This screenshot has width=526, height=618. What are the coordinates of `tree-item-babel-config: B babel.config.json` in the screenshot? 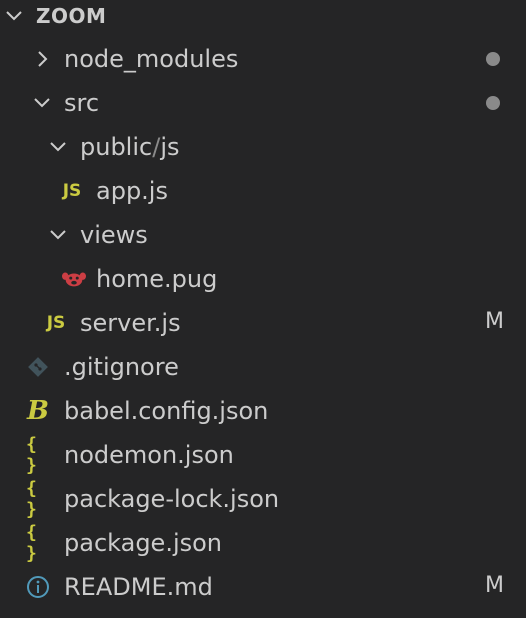 It's located at (263, 411).